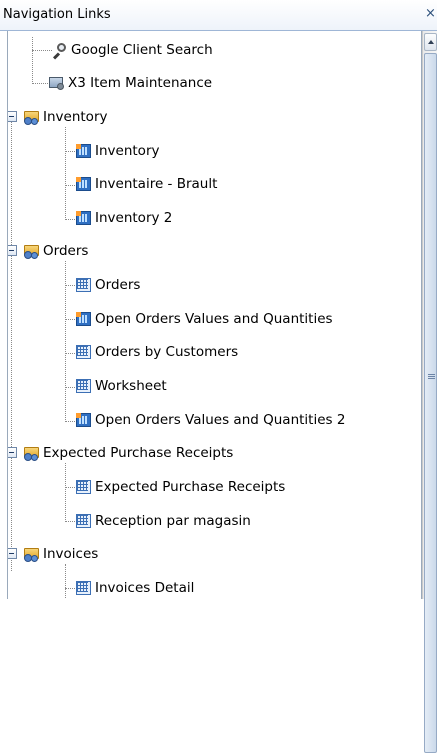  Describe the element at coordinates (12, 116) in the screenshot. I see `collapse-inventory-toggle` at that location.